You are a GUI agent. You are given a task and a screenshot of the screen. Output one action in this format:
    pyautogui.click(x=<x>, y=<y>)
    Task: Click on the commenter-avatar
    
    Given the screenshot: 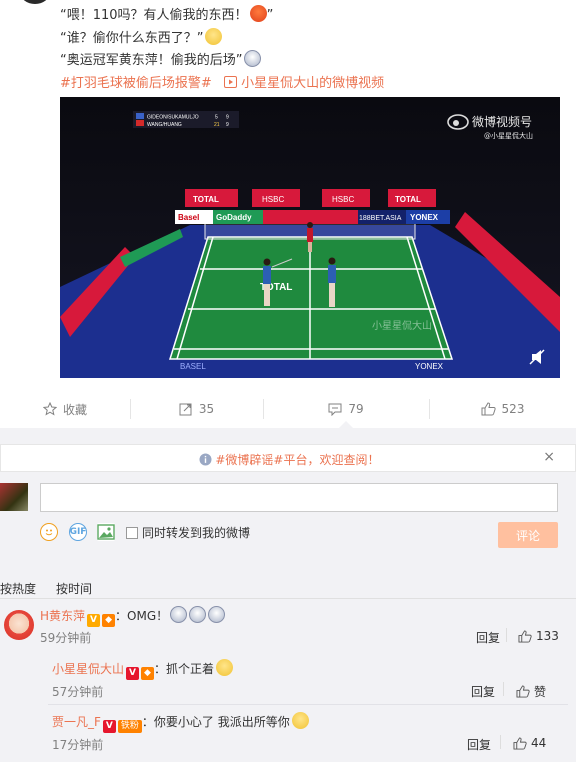 What is the action you would take?
    pyautogui.click(x=19, y=625)
    